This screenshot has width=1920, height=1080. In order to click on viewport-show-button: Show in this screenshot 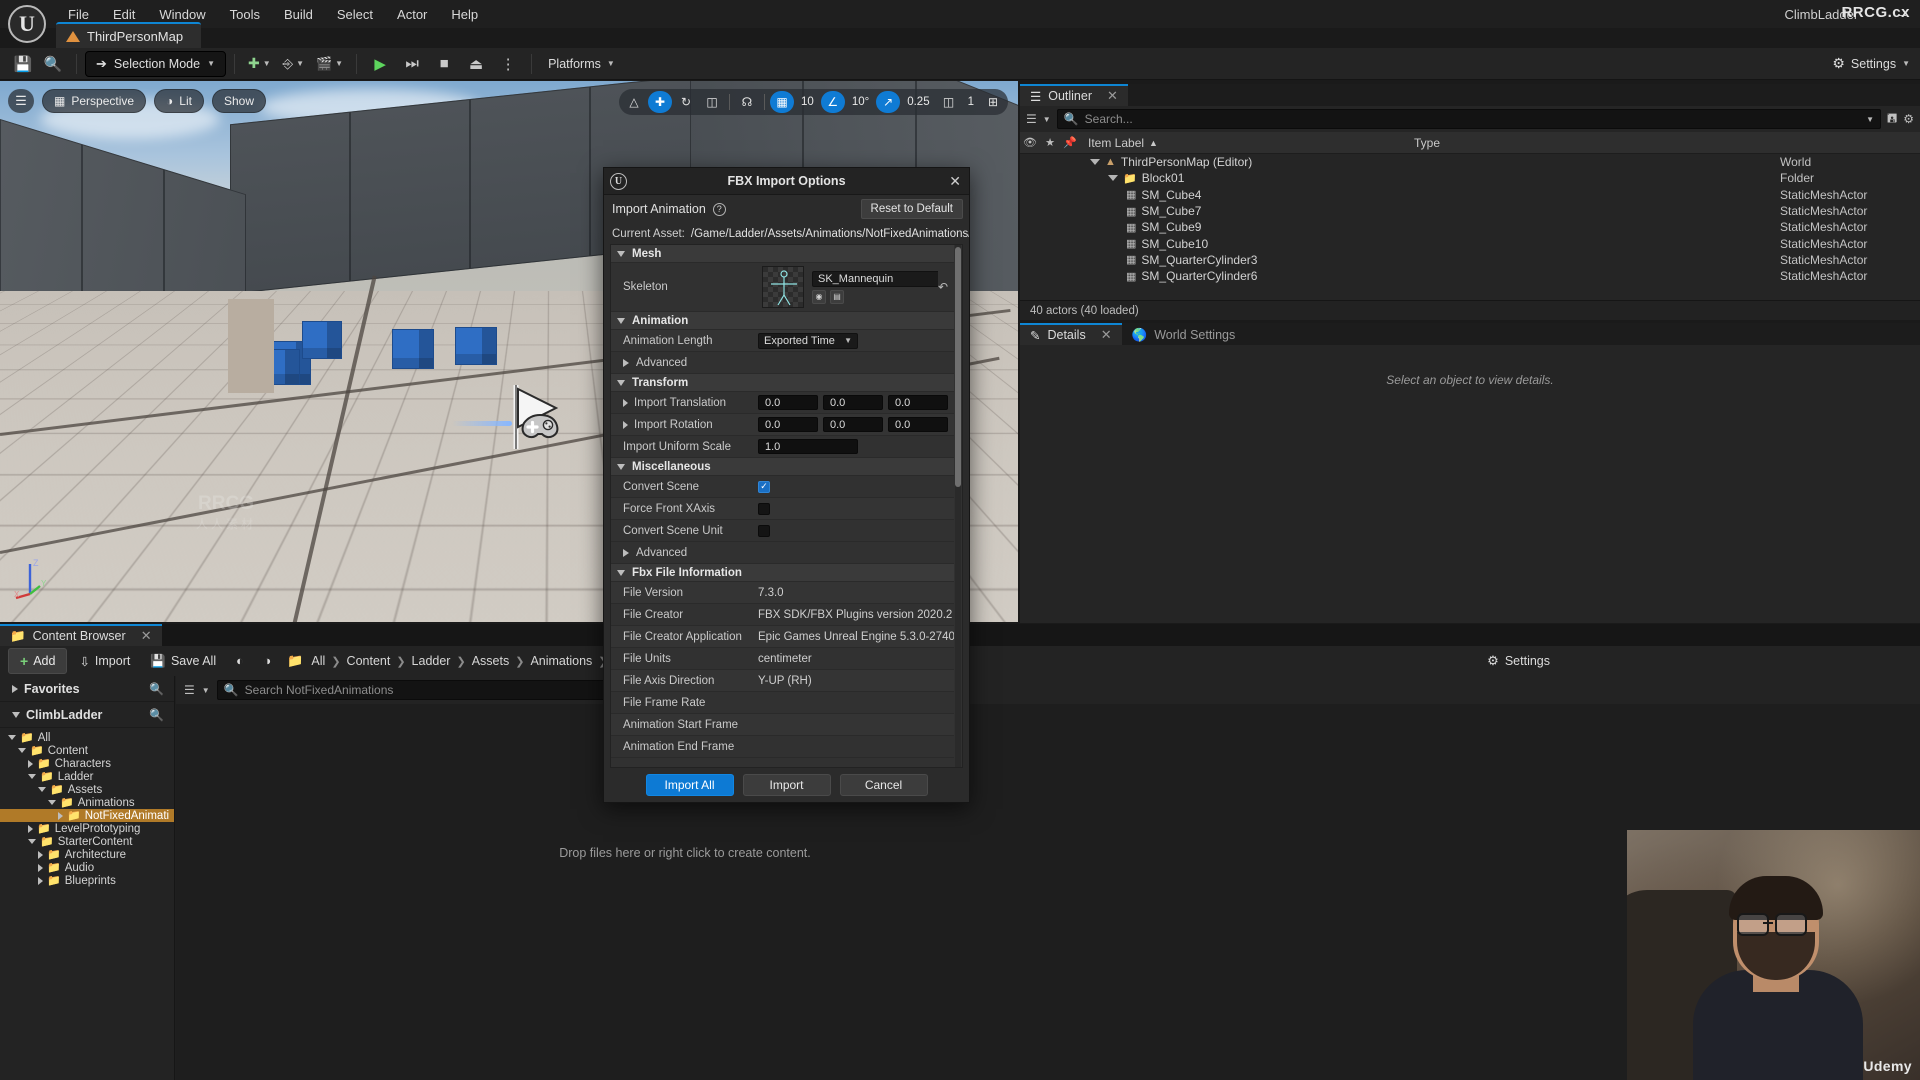, I will do `click(239, 101)`.